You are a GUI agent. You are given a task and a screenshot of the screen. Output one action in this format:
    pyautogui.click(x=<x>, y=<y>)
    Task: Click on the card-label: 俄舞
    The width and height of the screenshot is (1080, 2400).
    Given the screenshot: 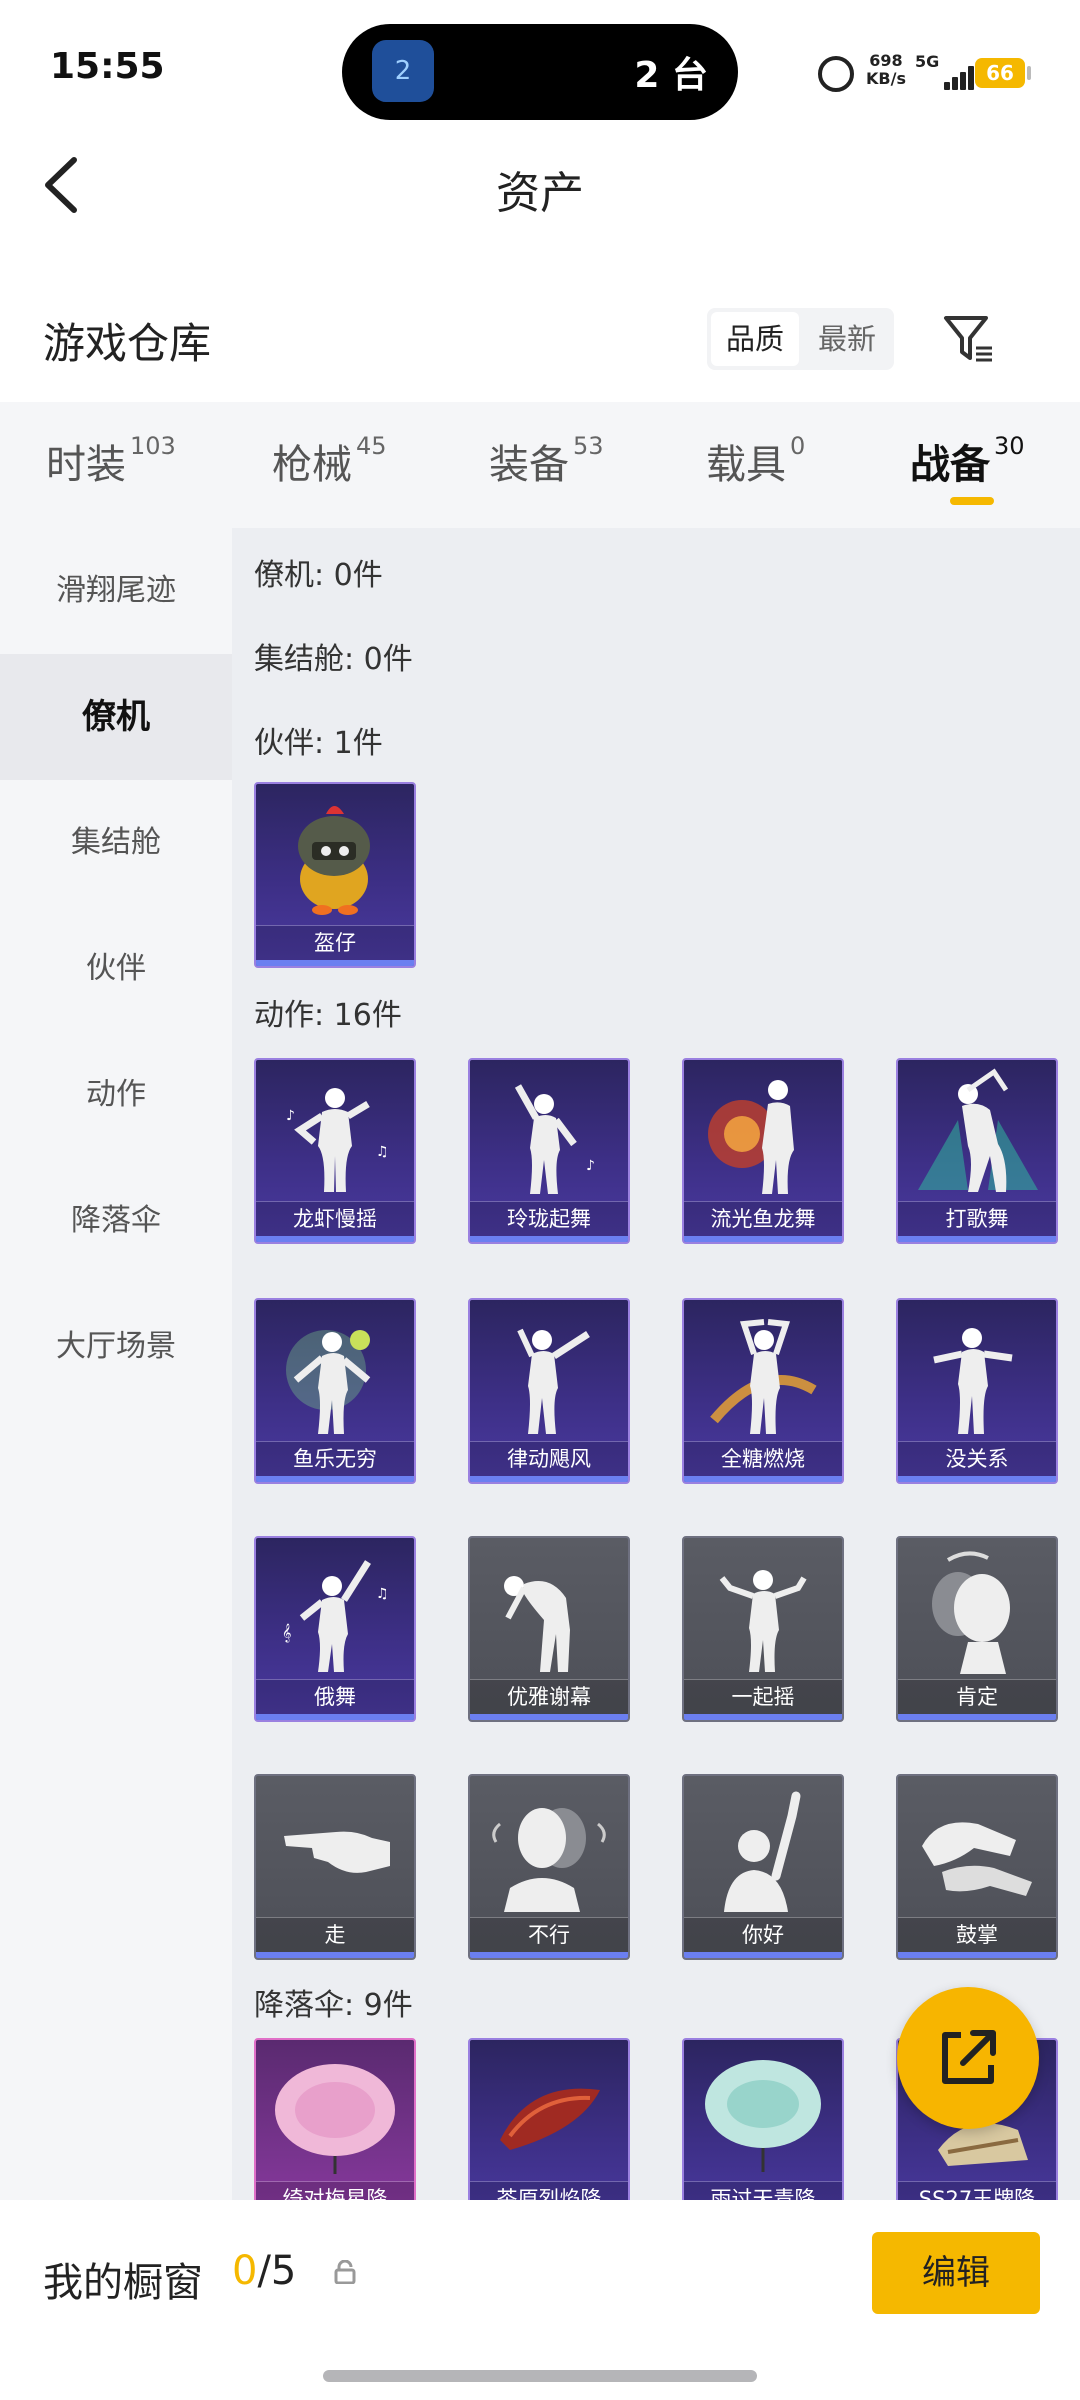 What is the action you would take?
    pyautogui.click(x=335, y=1697)
    